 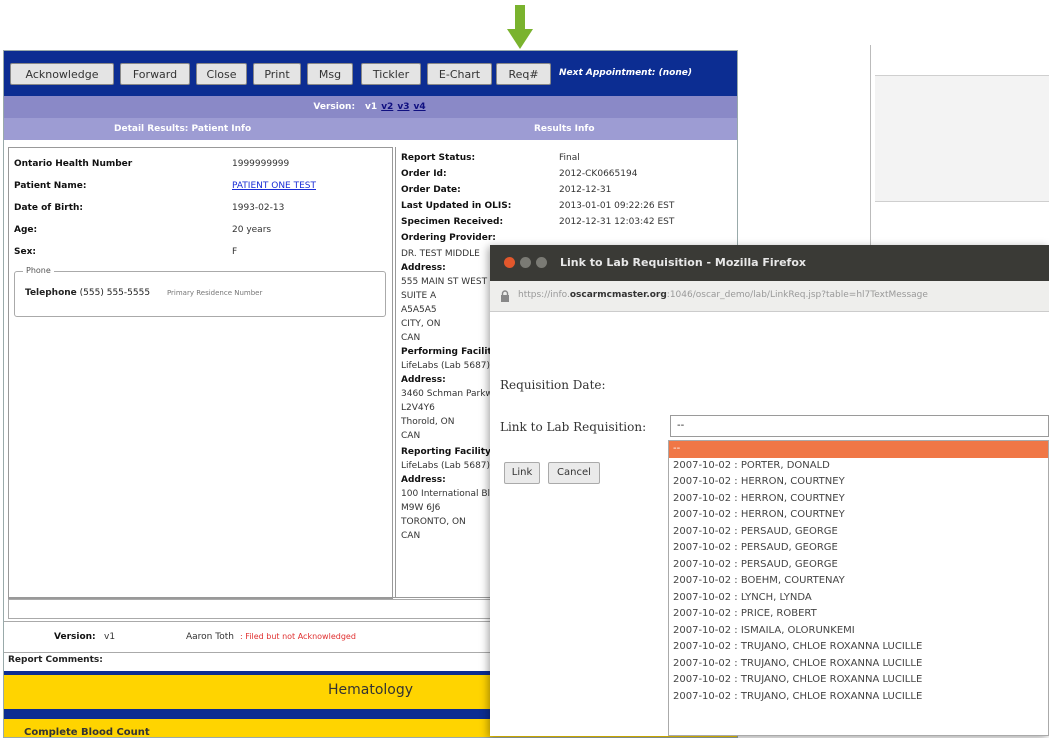 What do you see at coordinates (451, 352) in the screenshot?
I see `performing-facility-label: Performing Facility:` at bounding box center [451, 352].